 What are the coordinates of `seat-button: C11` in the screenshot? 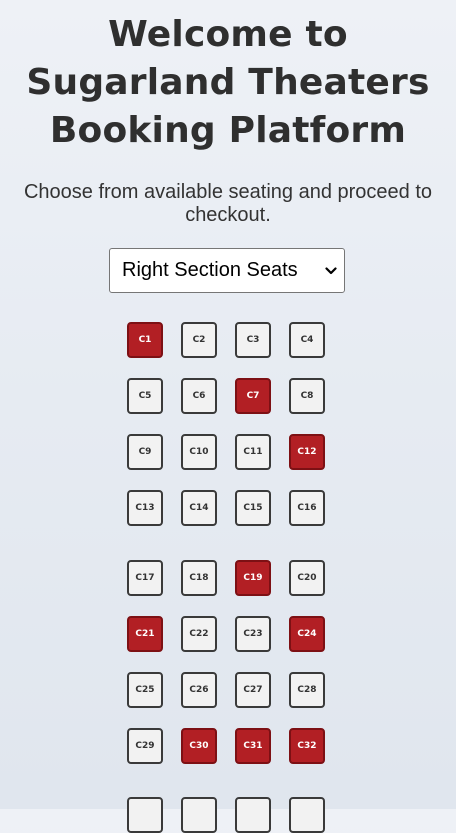 It's located at (253, 452).